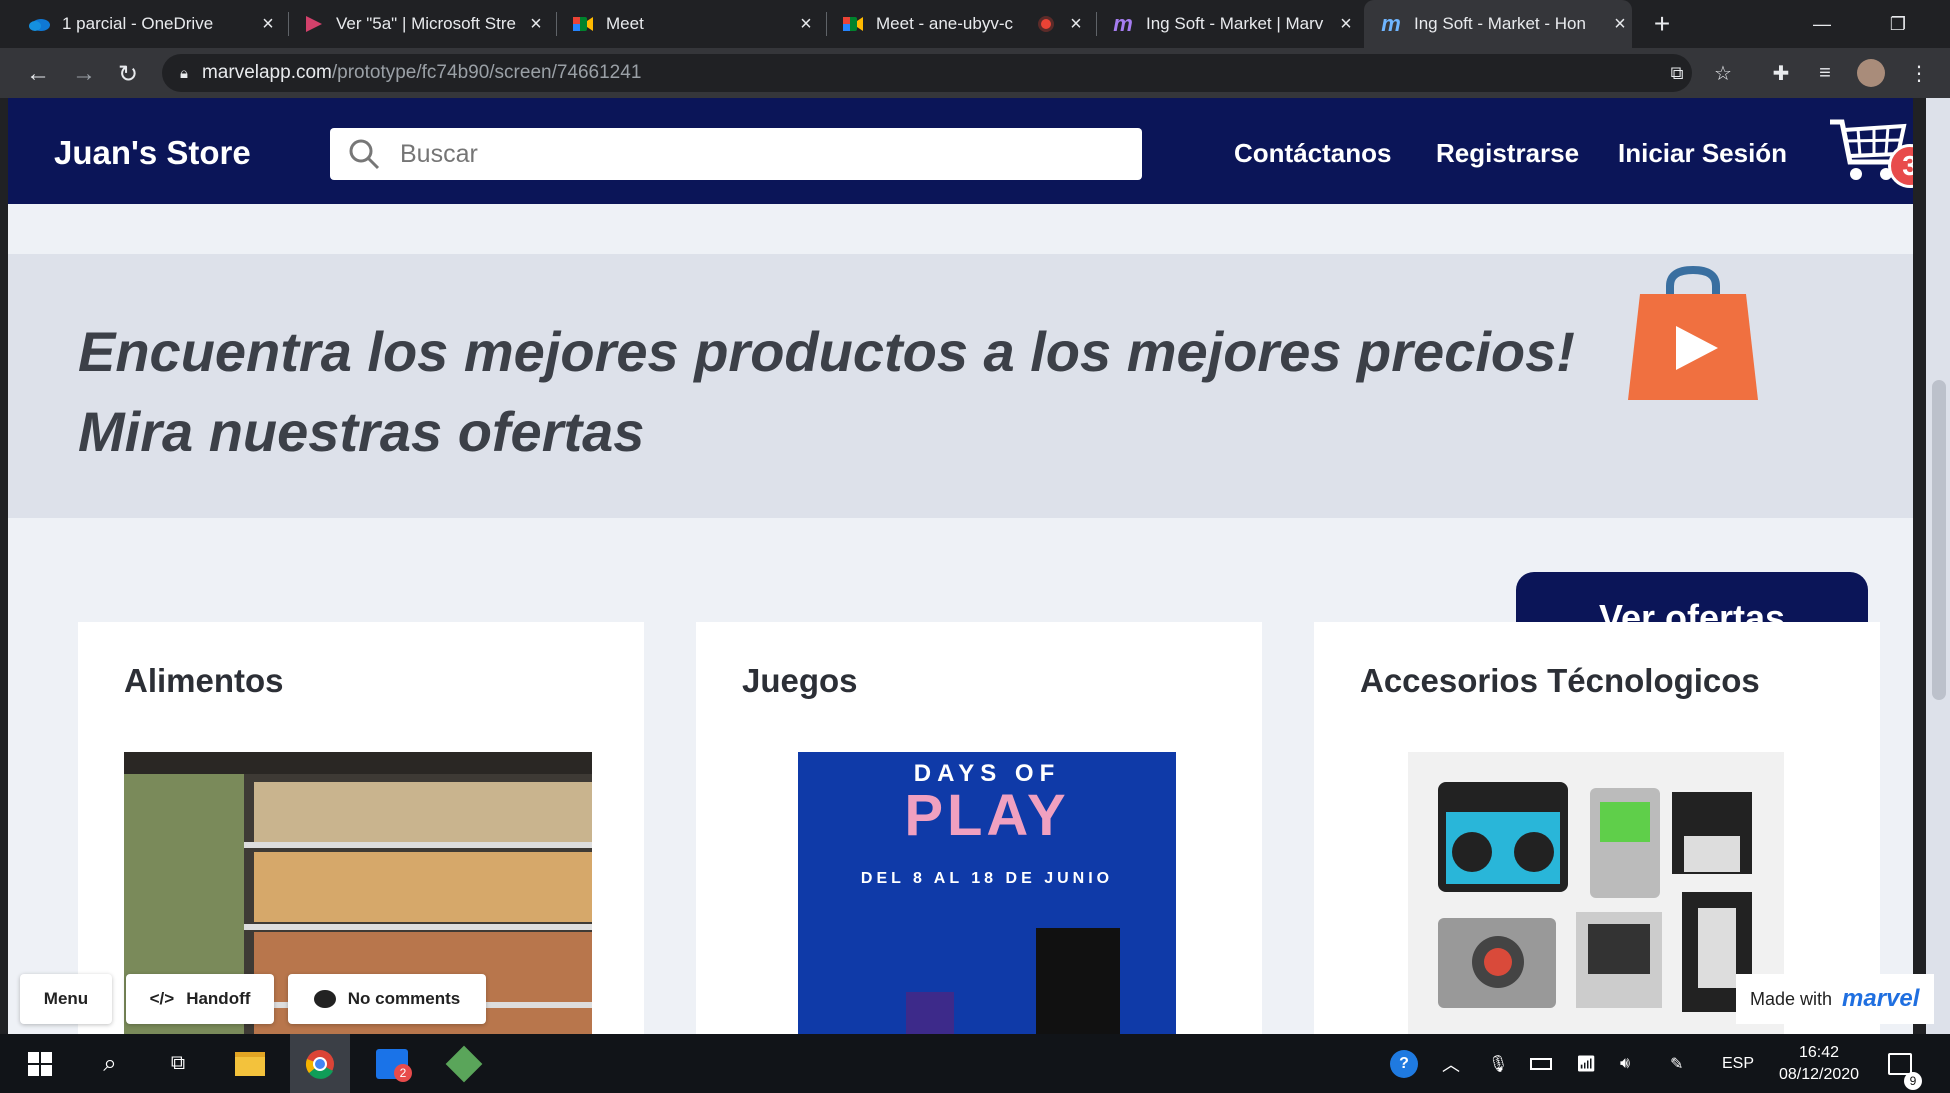 This screenshot has width=1950, height=1093. Describe the element at coordinates (320, 1063) in the screenshot. I see `chrome-icon` at that location.